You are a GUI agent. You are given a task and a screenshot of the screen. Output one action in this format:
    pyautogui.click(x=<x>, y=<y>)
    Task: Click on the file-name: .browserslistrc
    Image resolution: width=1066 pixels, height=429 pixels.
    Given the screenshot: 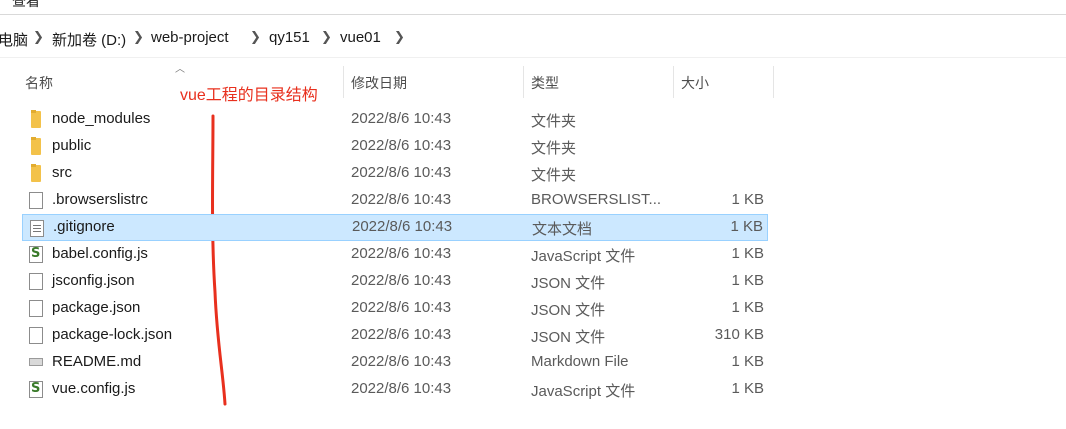 What is the action you would take?
    pyautogui.click(x=100, y=199)
    